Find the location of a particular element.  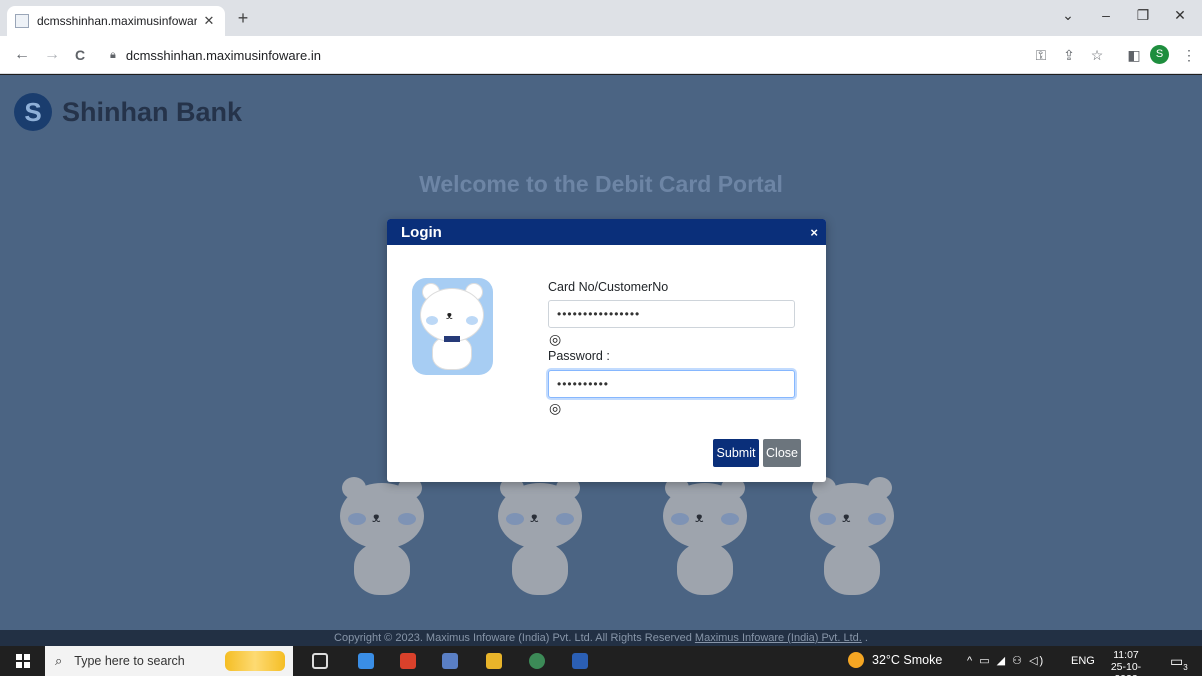

star-icon: ☆ is located at coordinates (1097, 55).